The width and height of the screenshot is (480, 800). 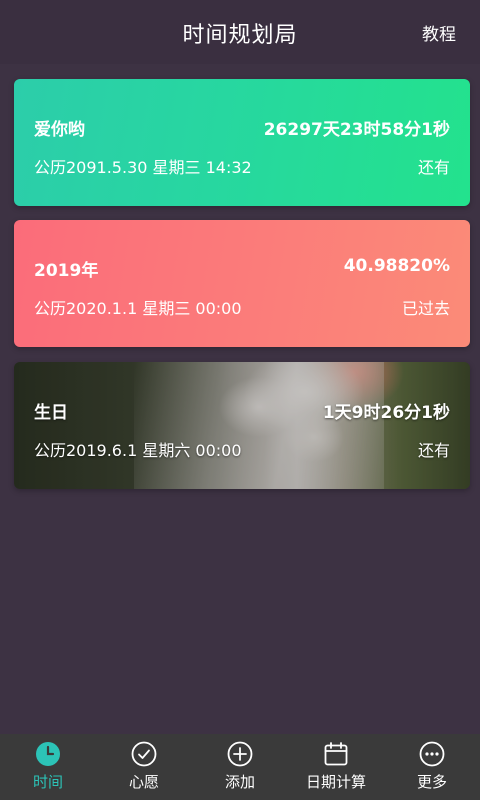 I want to click on card-name: 2019年, so click(x=66, y=271).